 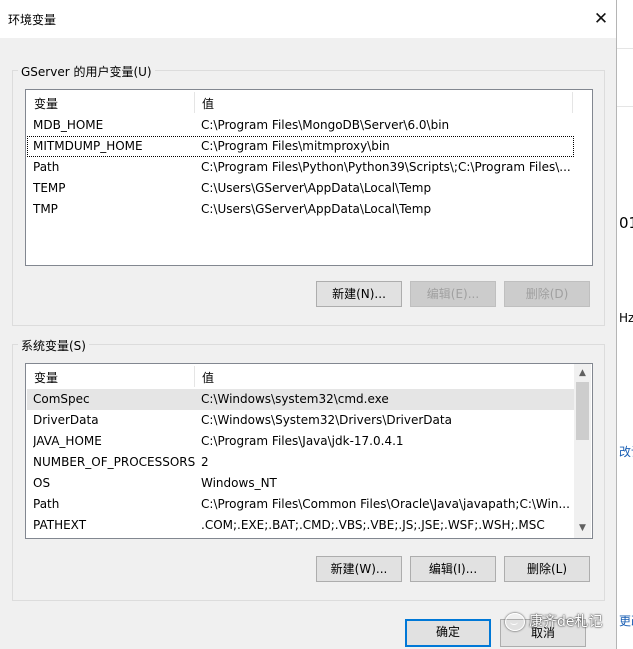 I want to click on variable-name: JAVA_HOME, so click(x=67, y=441).